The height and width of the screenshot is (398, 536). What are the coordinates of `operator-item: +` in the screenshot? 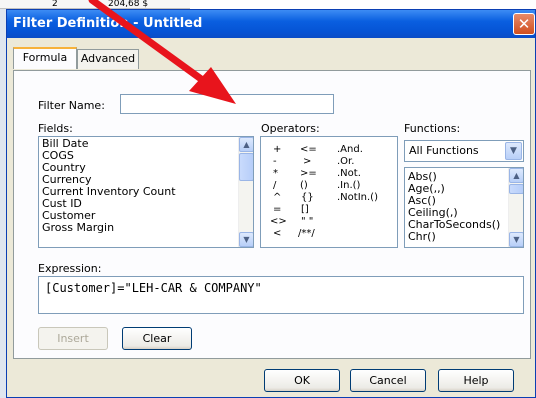 It's located at (277, 149).